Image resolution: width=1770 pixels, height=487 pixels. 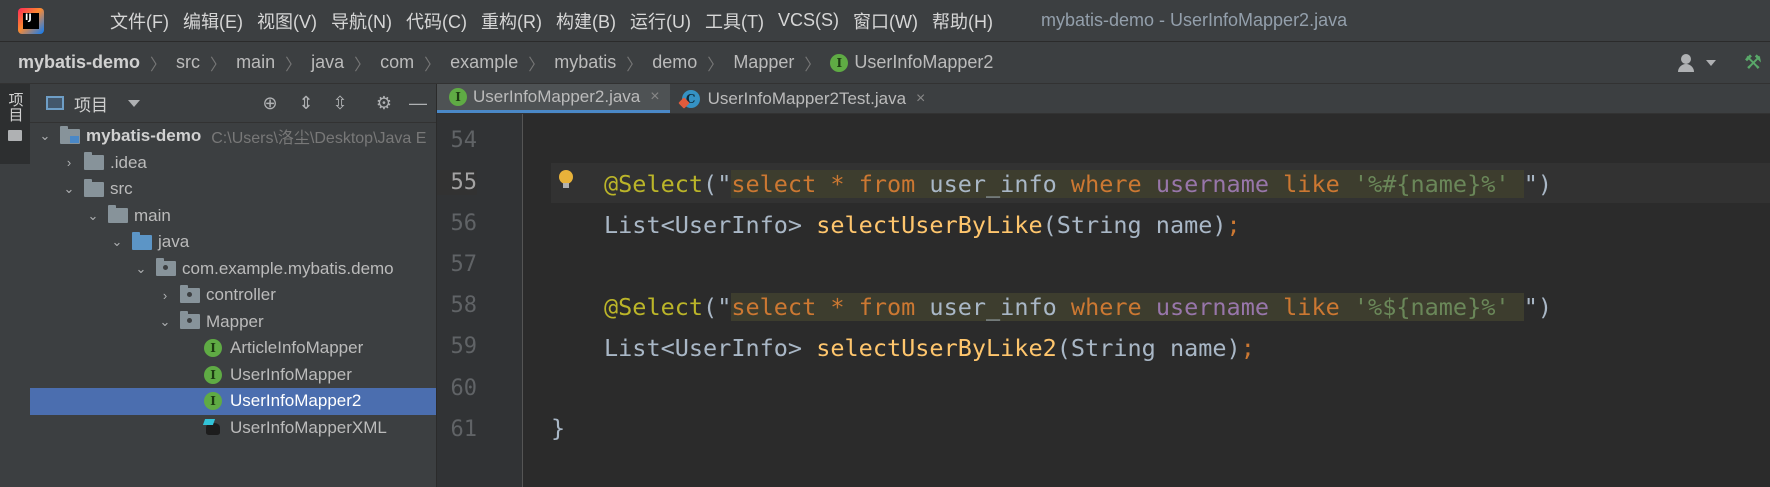 I want to click on tree-row-idea: › .idea, so click(x=233, y=163).